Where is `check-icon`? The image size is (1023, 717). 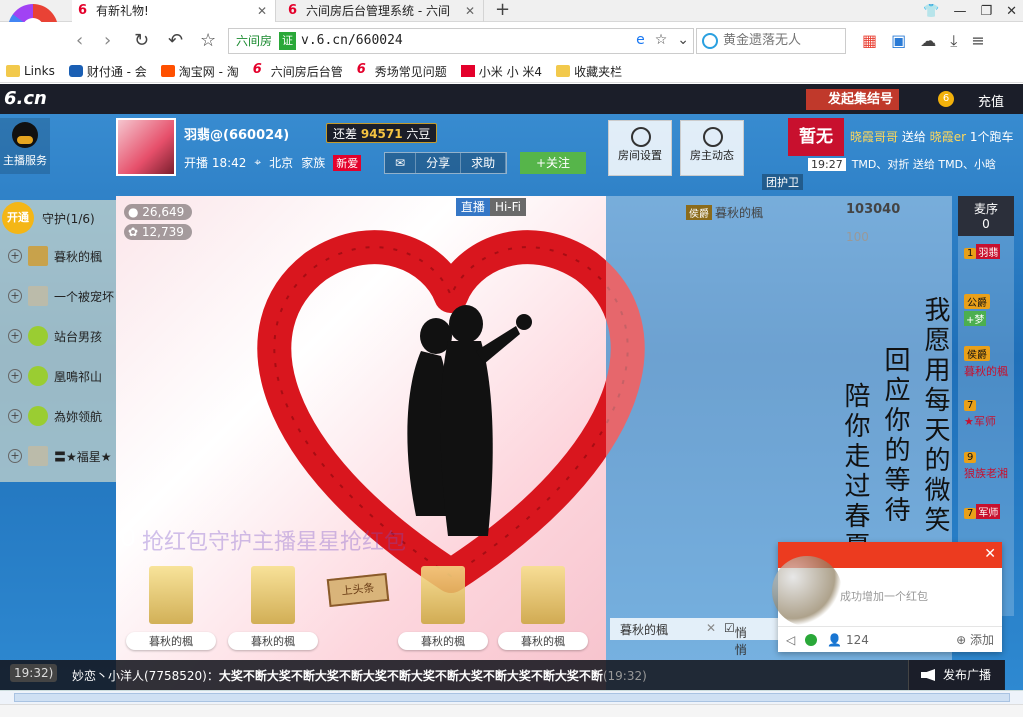
check-icon is located at coordinates (811, 639).